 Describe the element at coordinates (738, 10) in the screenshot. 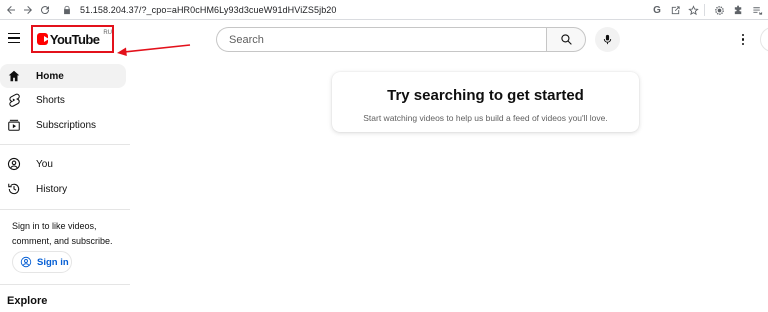

I see `puzzle-icon` at that location.